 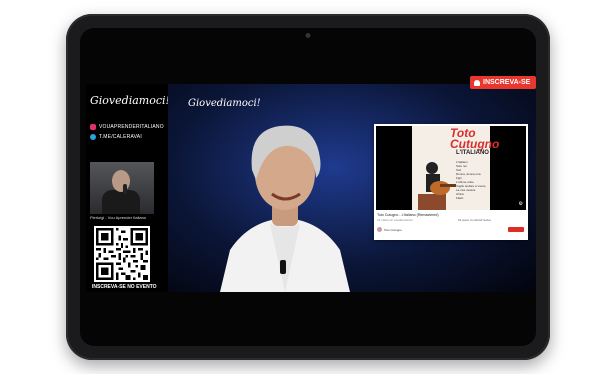 I want to click on subscribe-label: INSCREVA-SE, so click(x=507, y=82).